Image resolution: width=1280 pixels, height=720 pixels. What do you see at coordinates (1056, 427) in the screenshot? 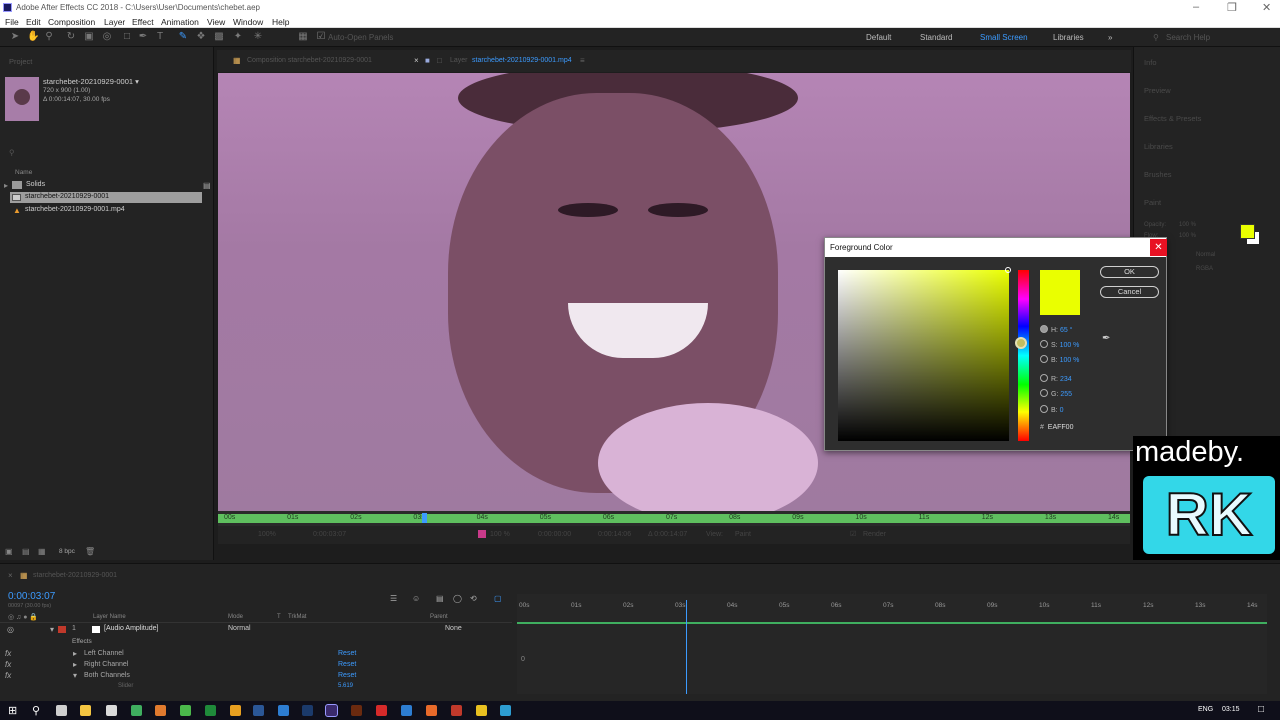
I see `hex-field: # EAFF00` at bounding box center [1056, 427].